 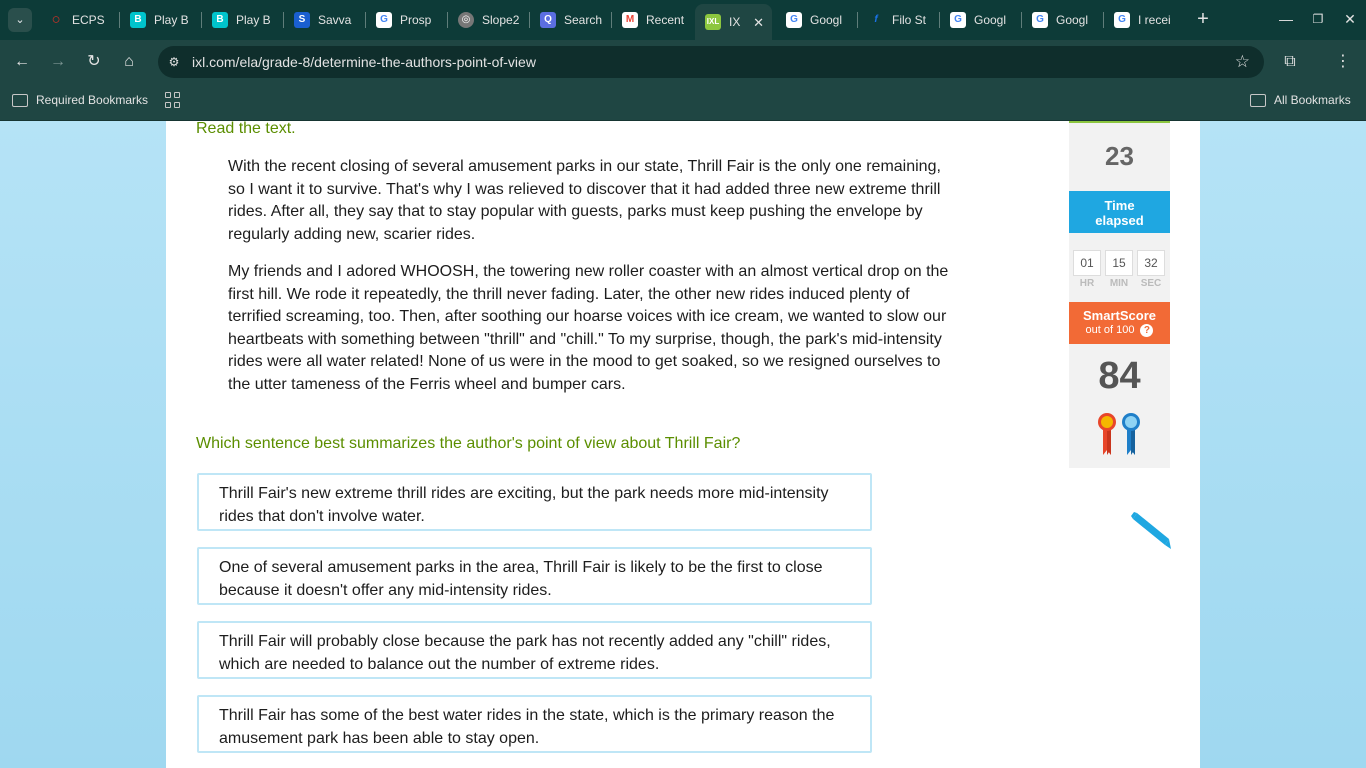 What do you see at coordinates (1119, 315) in the screenshot?
I see `smartscore-title: SmartScore` at bounding box center [1119, 315].